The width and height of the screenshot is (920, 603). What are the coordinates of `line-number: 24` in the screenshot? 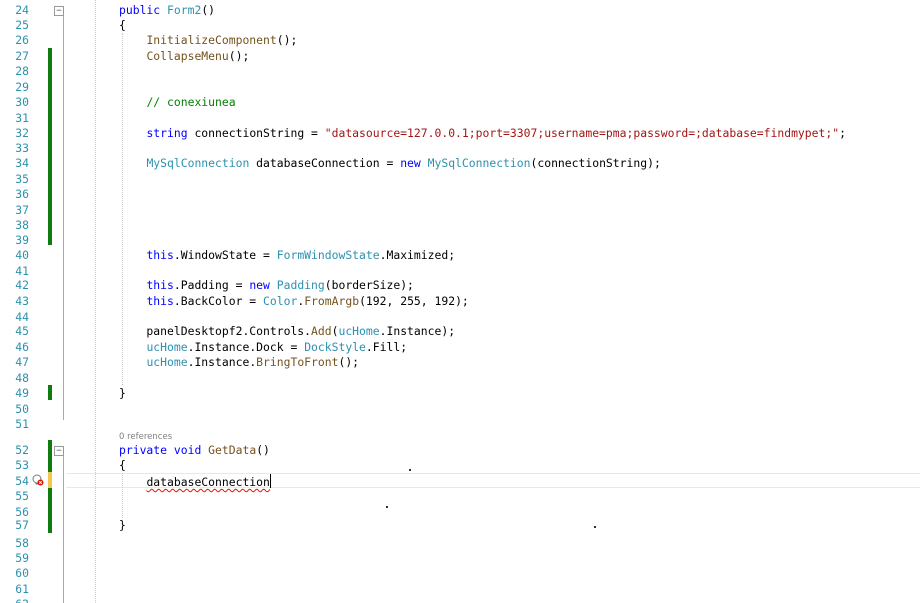 It's located at (22, 10).